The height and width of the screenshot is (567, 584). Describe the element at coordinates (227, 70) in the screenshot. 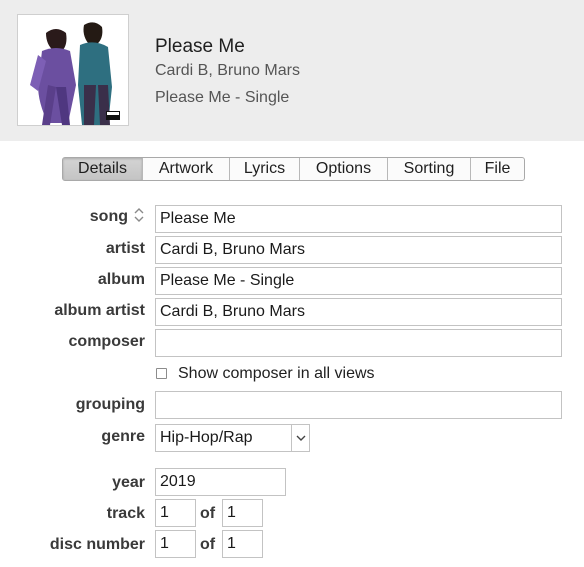

I see `header-artist: Cardi B, Bruno Mars` at that location.